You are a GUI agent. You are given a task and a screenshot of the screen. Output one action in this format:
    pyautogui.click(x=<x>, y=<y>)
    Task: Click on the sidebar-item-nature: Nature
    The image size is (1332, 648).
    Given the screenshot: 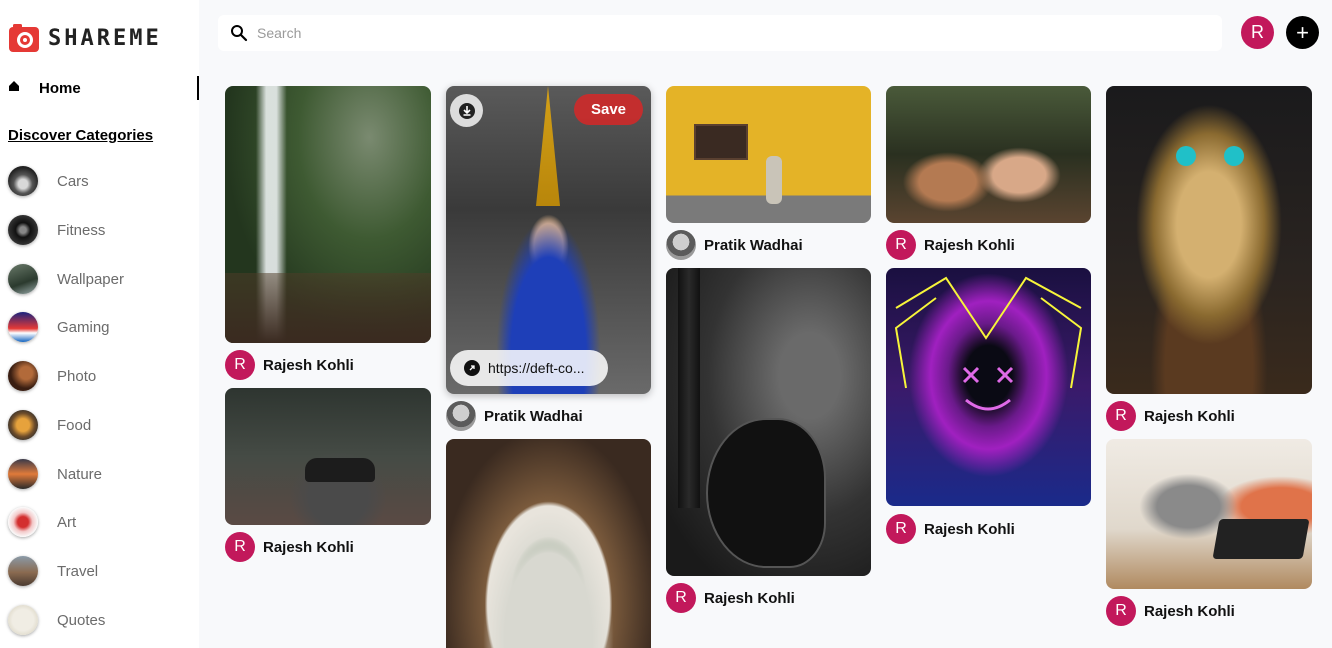 What is the action you would take?
    pyautogui.click(x=55, y=474)
    